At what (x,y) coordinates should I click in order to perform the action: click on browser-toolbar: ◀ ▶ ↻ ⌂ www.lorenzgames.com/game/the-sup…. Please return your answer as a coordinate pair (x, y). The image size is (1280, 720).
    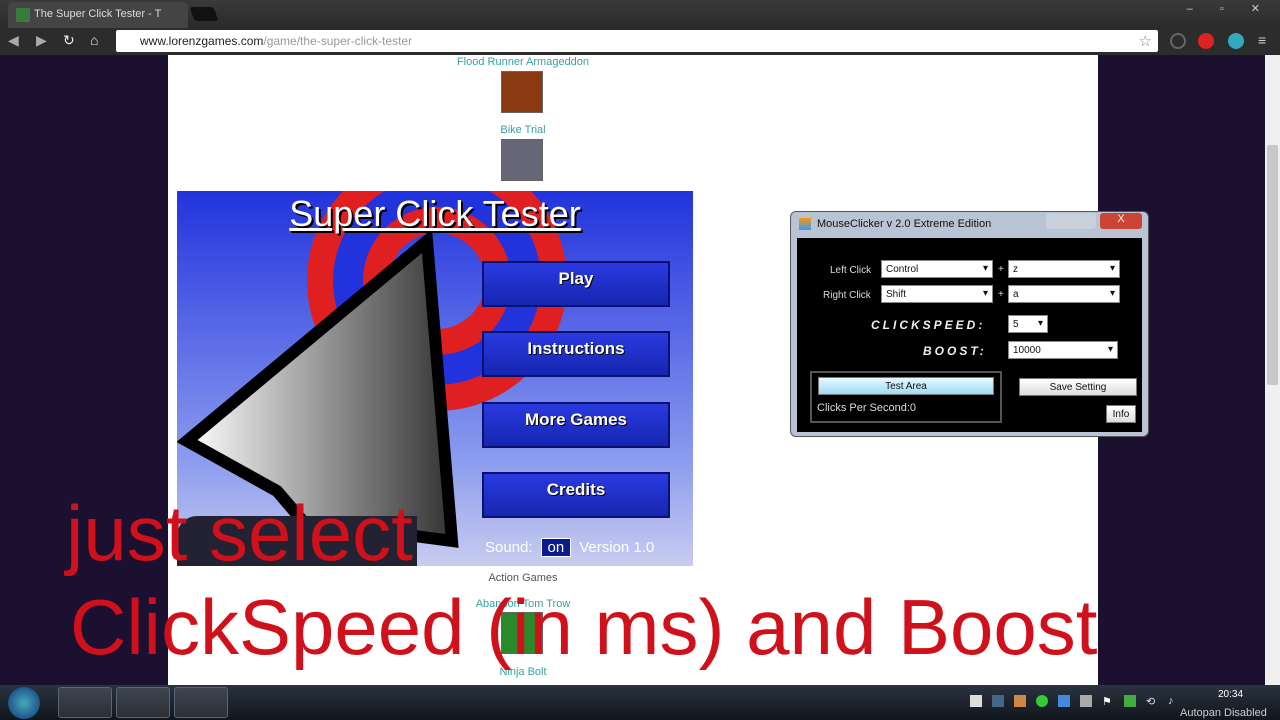
    Looking at the image, I should click on (640, 41).